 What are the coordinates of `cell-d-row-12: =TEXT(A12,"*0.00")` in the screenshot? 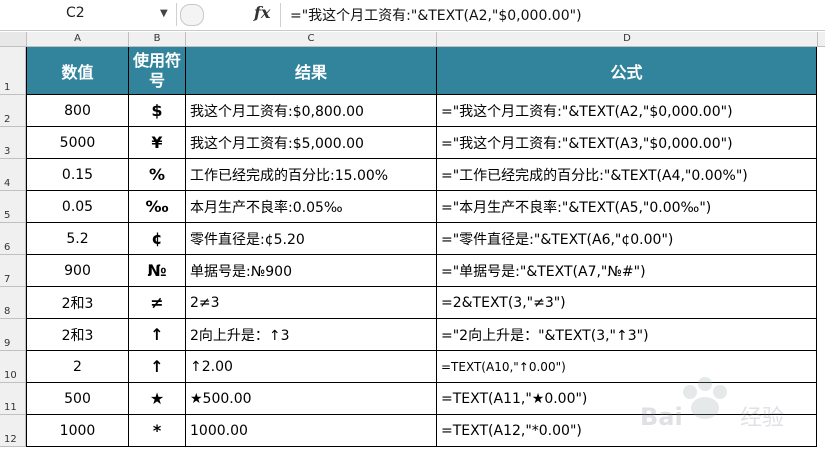 It's located at (627, 431).